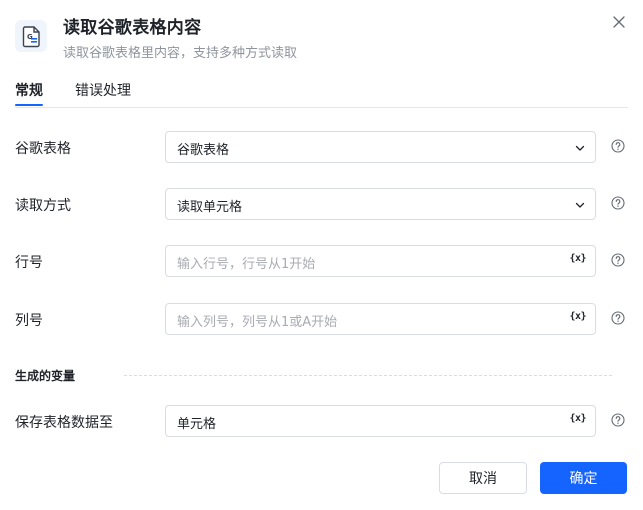  I want to click on svg-text: G, so click(30, 37).